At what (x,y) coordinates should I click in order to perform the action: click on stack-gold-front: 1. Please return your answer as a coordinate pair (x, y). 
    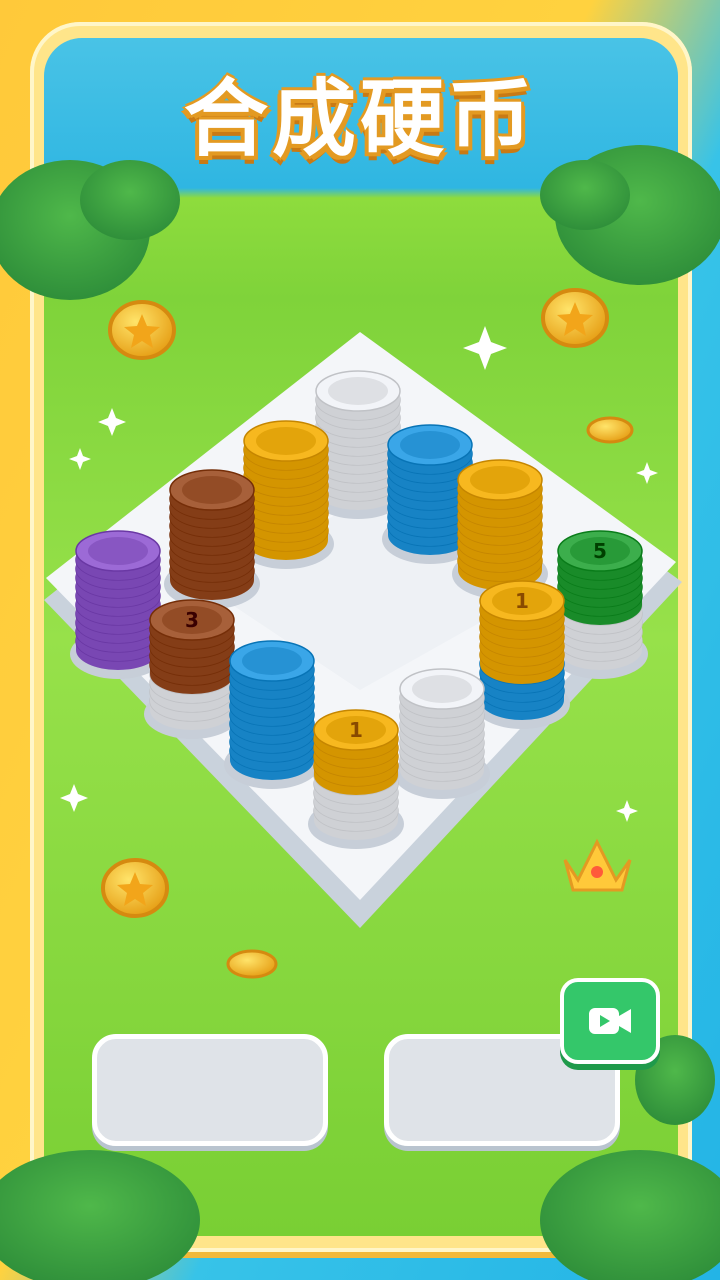
    Looking at the image, I should click on (356, 779).